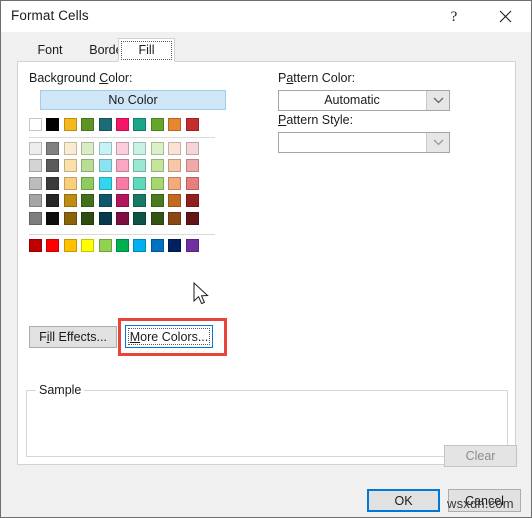  What do you see at coordinates (352, 100) in the screenshot?
I see `pattern-color-value: Automatic` at bounding box center [352, 100].